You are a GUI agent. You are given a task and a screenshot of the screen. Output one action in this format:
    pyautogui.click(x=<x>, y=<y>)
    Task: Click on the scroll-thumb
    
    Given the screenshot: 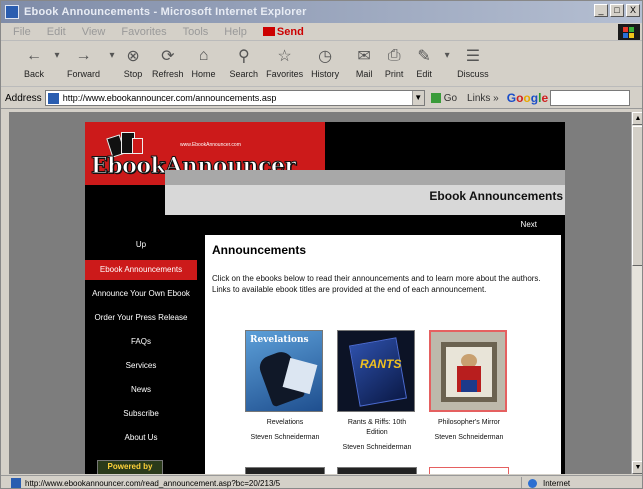 What is the action you would take?
    pyautogui.click(x=637, y=196)
    